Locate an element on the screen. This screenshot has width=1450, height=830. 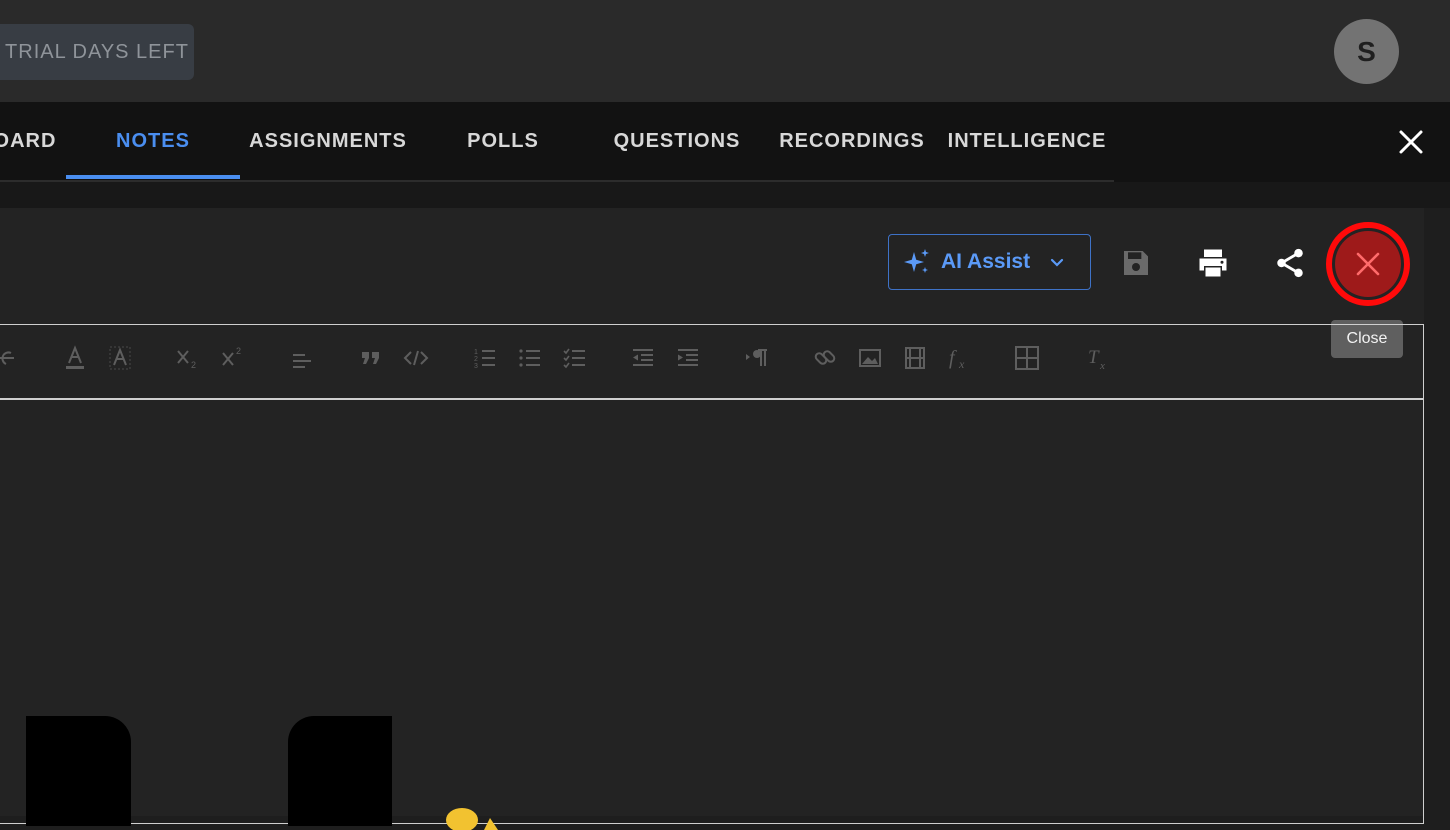
highlight-color-button is located at coordinates (120, 358).